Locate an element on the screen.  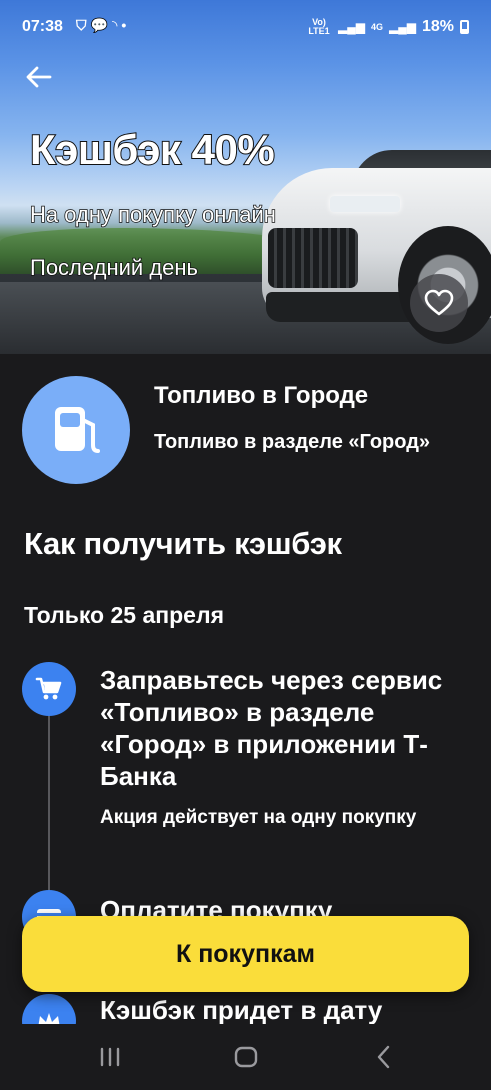
status-time: 07:38 is located at coordinates (42, 26).